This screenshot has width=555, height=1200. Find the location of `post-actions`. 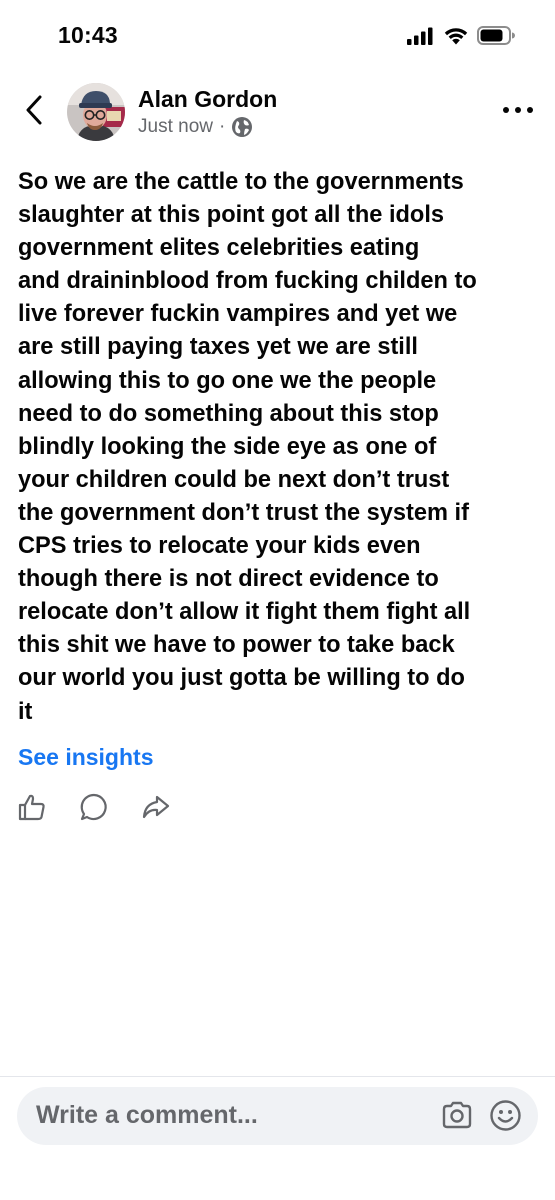

post-actions is located at coordinates (94, 807).